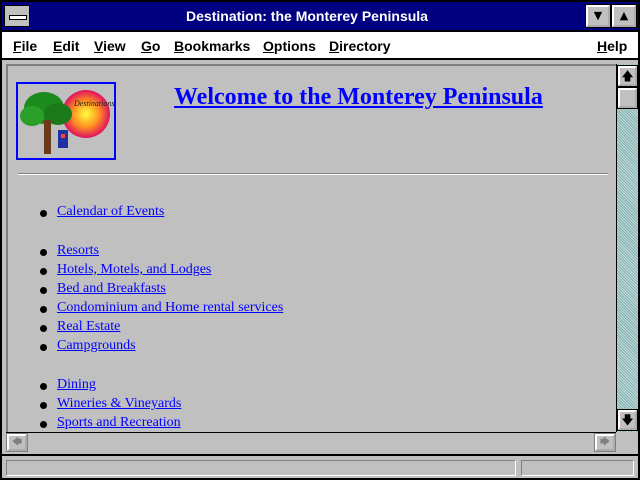 Image resolution: width=640 pixels, height=480 pixels. I want to click on menu-options: Options, so click(289, 46).